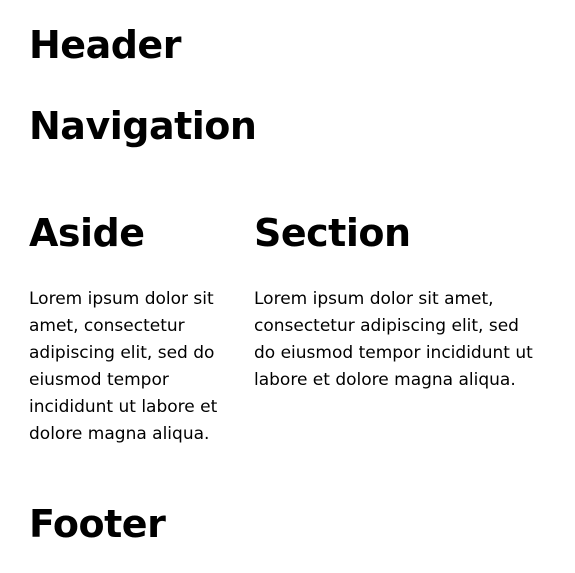 The height and width of the screenshot is (573, 575). I want to click on footer-title: Footer, so click(97, 524).